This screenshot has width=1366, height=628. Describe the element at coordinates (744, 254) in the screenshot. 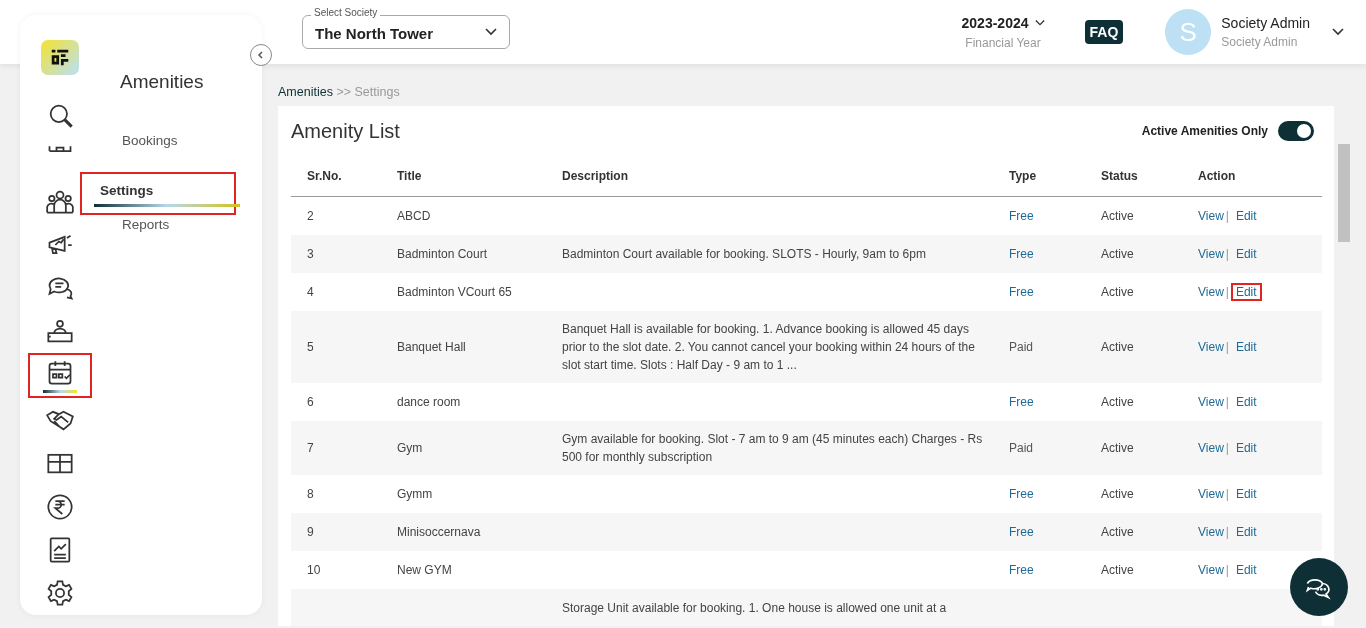

I see `table-cell: Badminton Court available for booking. SLOTS - Hourly, 9am to 6pm` at that location.